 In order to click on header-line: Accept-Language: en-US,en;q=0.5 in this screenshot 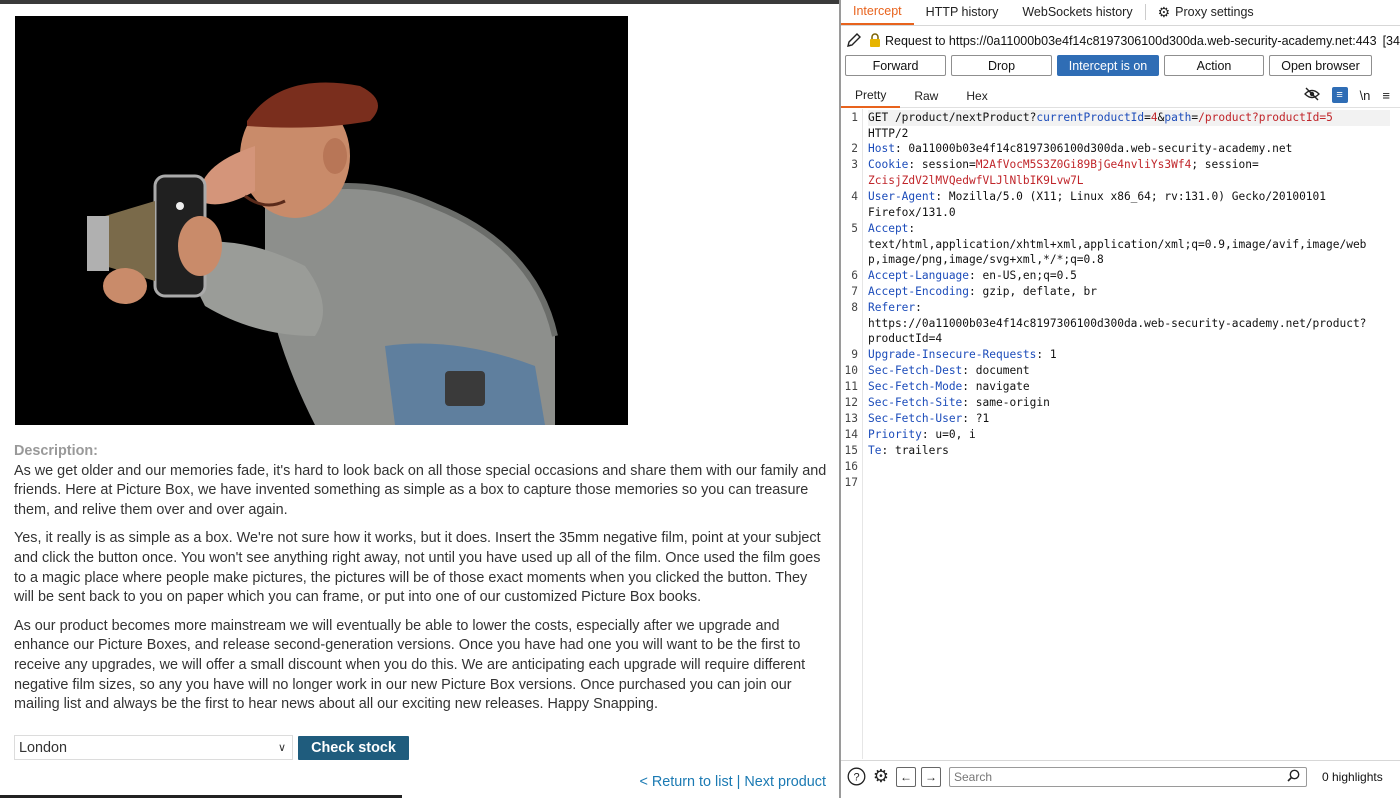, I will do `click(972, 276)`.